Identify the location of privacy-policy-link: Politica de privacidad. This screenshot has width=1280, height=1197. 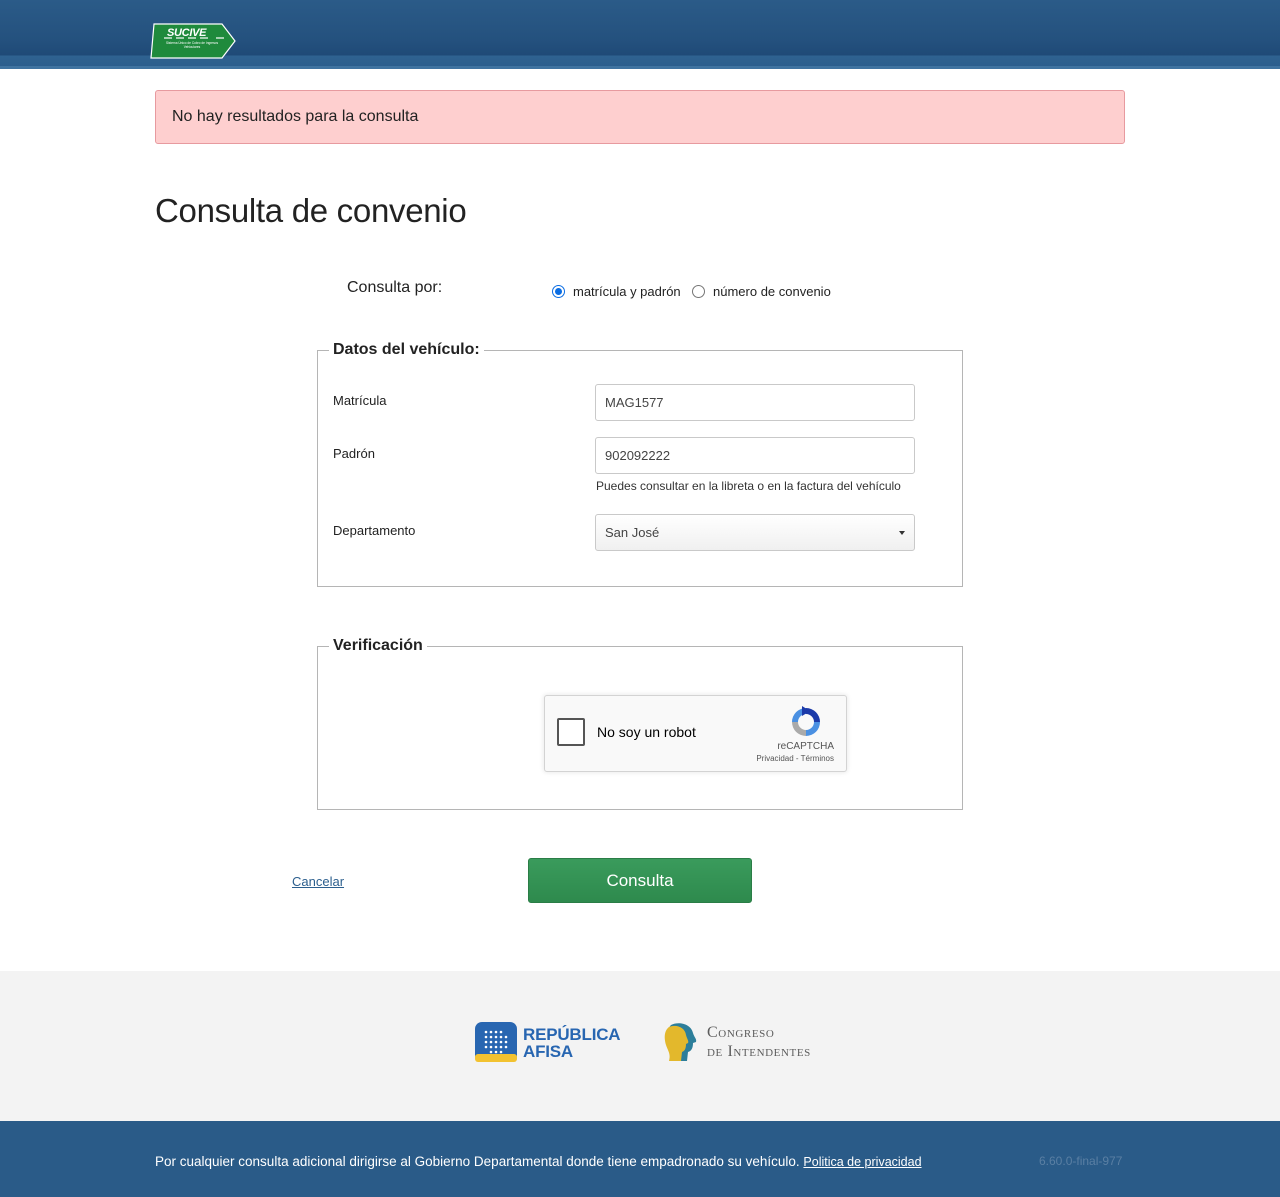
(862, 1162).